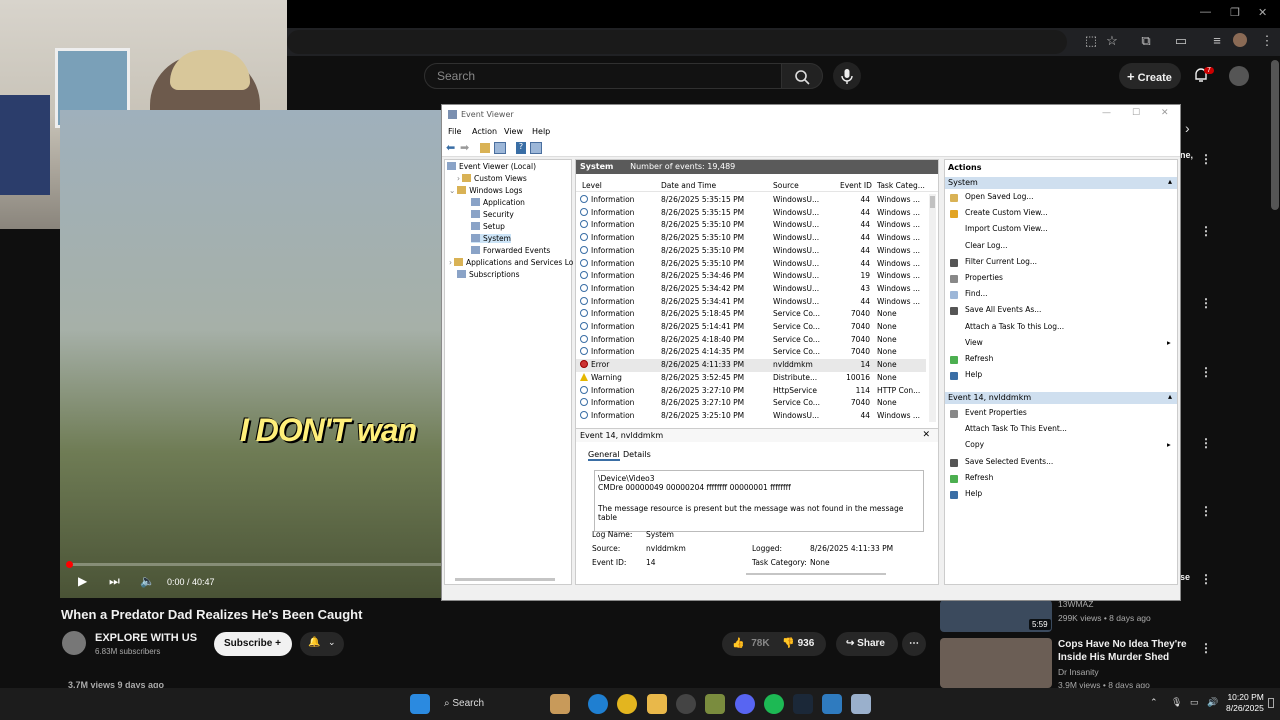 The width and height of the screenshot is (1280, 720). What do you see at coordinates (74, 643) in the screenshot?
I see `channel-avatar` at bounding box center [74, 643].